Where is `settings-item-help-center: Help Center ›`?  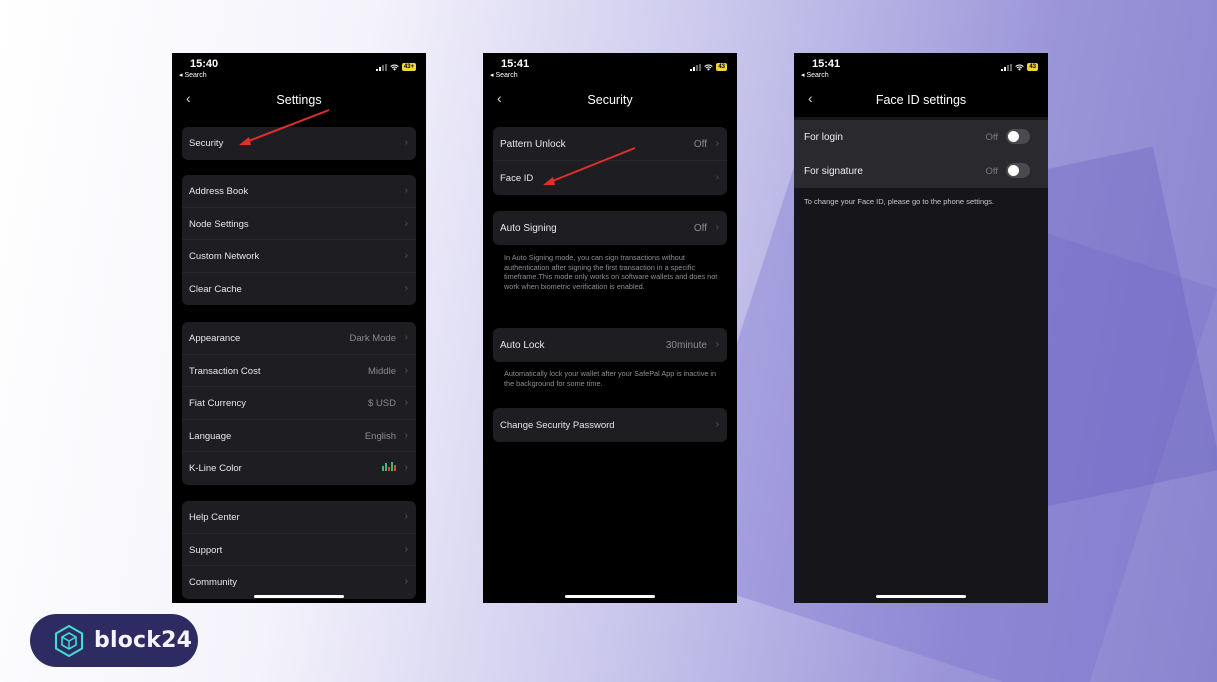 settings-item-help-center: Help Center › is located at coordinates (299, 517).